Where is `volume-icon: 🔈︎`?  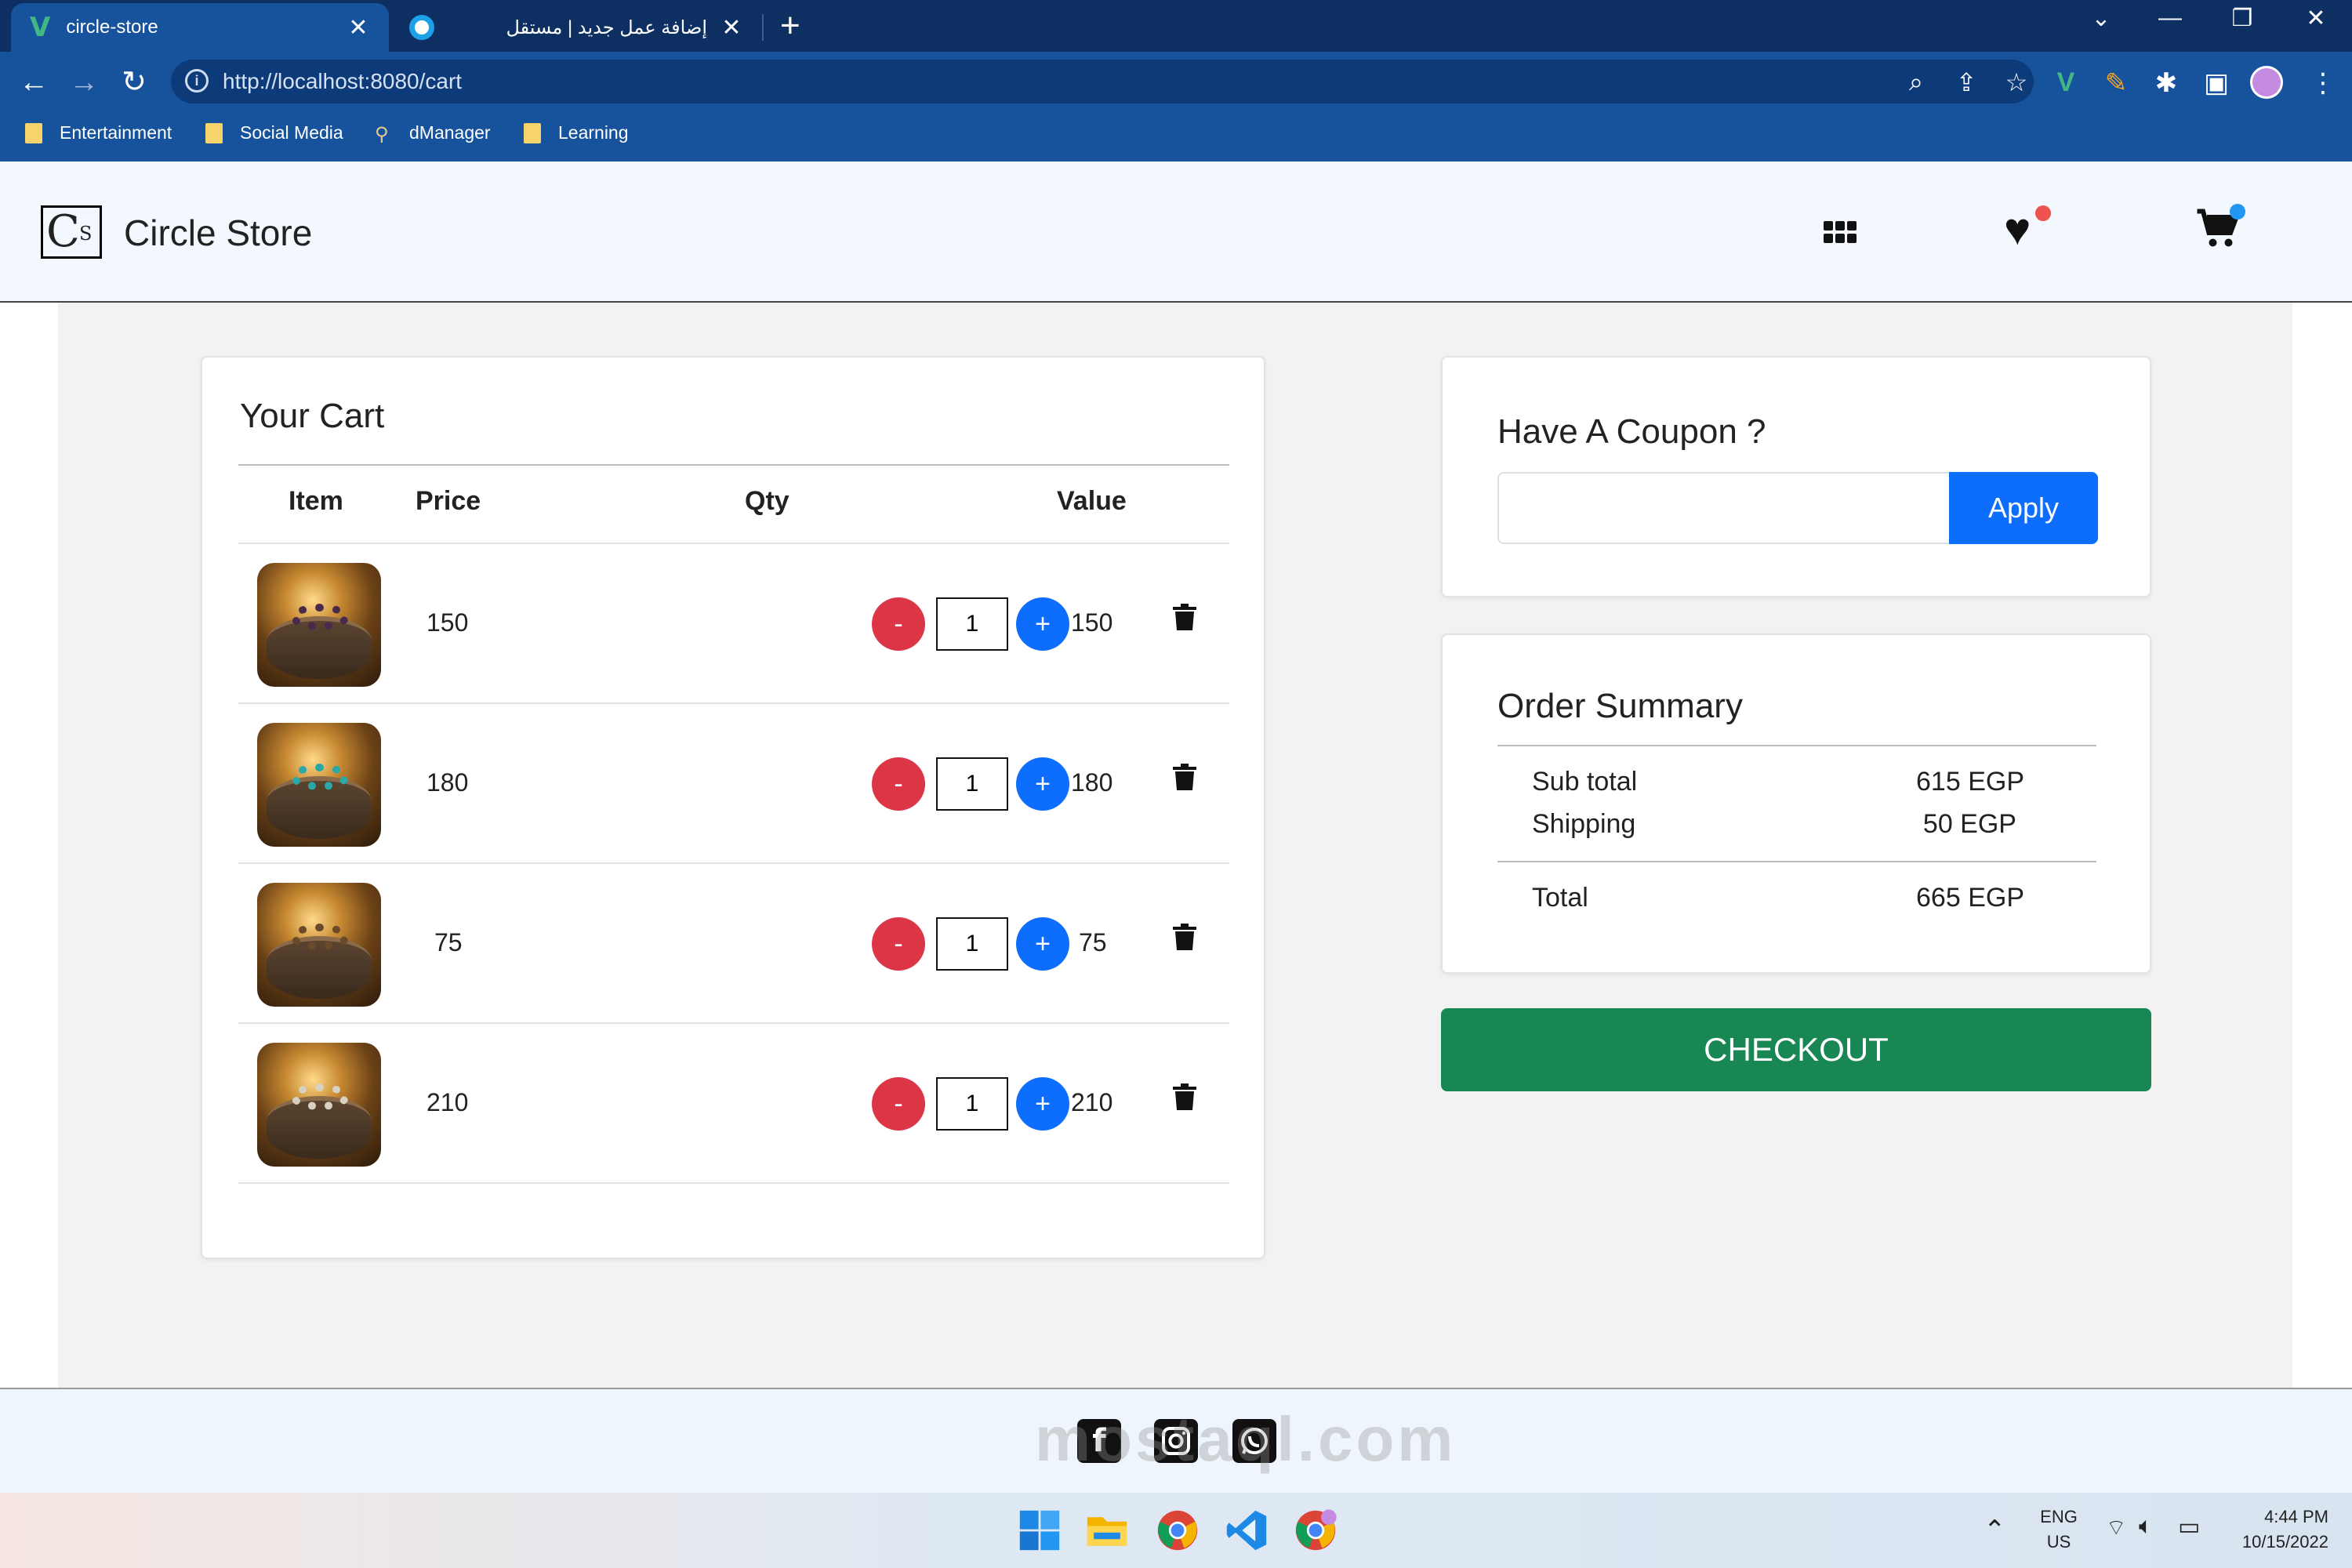
volume-icon: 🔈︎ is located at coordinates (2146, 1526).